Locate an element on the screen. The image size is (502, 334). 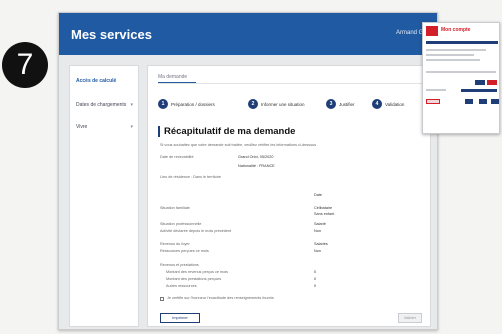
page-title: Récapitulatif de ma demande is located at coordinates (226, 131).